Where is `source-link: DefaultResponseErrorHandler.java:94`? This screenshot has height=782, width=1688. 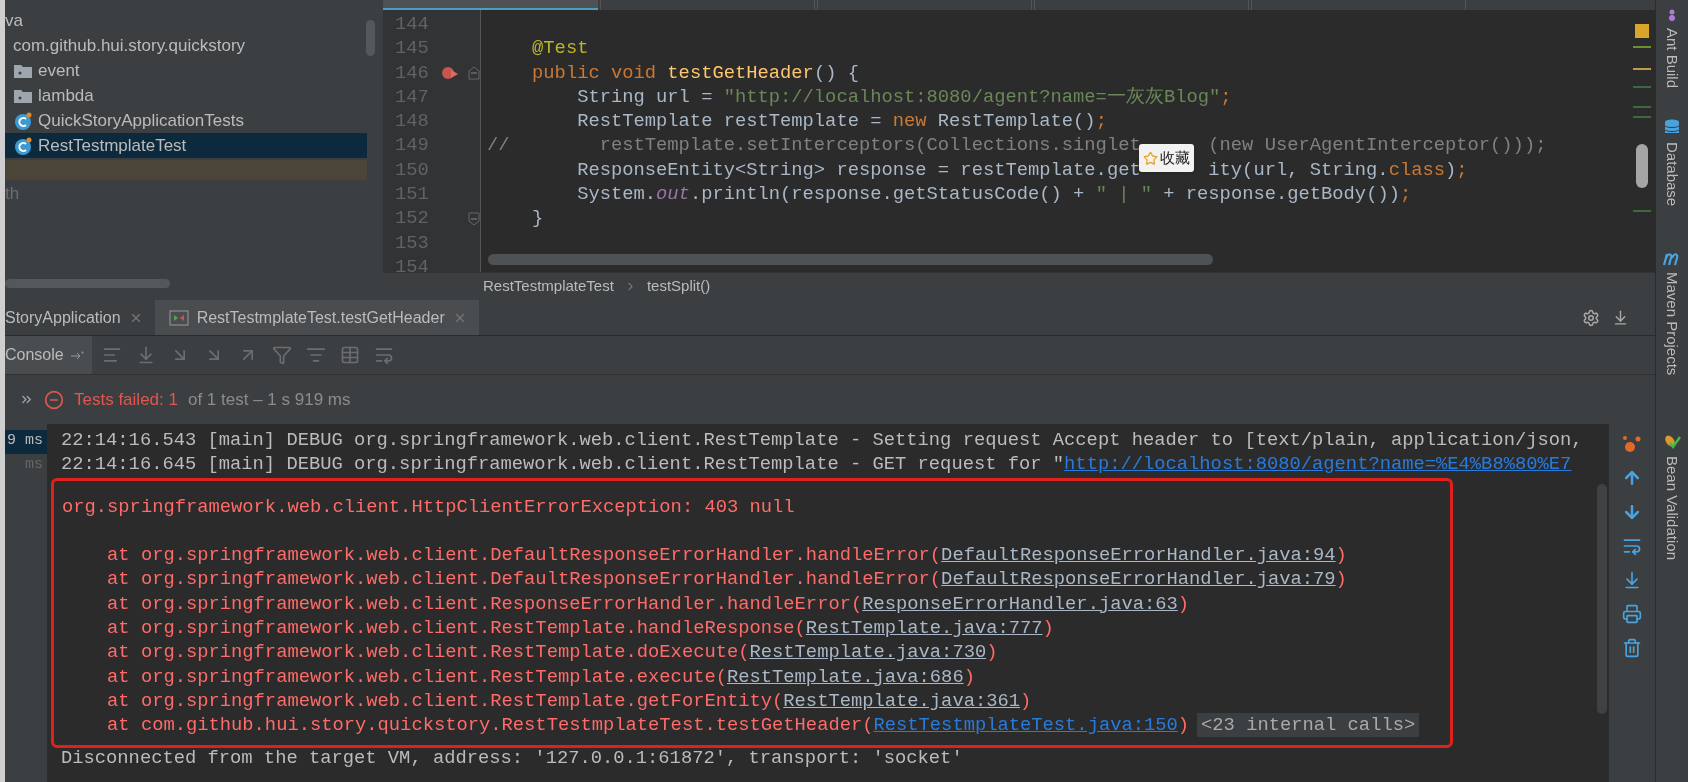
source-link: DefaultResponseErrorHandler.java:94 is located at coordinates (1138, 555).